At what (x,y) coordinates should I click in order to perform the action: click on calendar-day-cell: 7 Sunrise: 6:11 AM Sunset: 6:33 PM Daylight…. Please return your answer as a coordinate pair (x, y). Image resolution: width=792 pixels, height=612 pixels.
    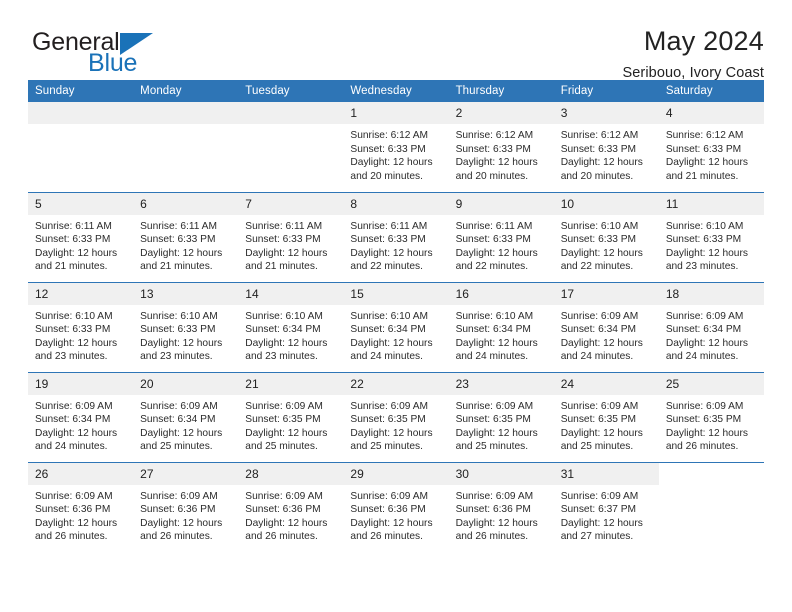
    Looking at the image, I should click on (291, 236).